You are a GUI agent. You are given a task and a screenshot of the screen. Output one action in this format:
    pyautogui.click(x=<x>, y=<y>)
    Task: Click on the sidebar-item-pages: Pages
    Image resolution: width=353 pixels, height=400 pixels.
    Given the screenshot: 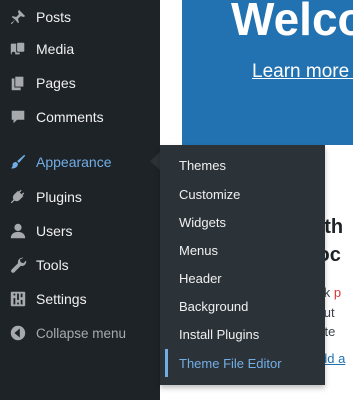 What is the action you would take?
    pyautogui.click(x=80, y=83)
    